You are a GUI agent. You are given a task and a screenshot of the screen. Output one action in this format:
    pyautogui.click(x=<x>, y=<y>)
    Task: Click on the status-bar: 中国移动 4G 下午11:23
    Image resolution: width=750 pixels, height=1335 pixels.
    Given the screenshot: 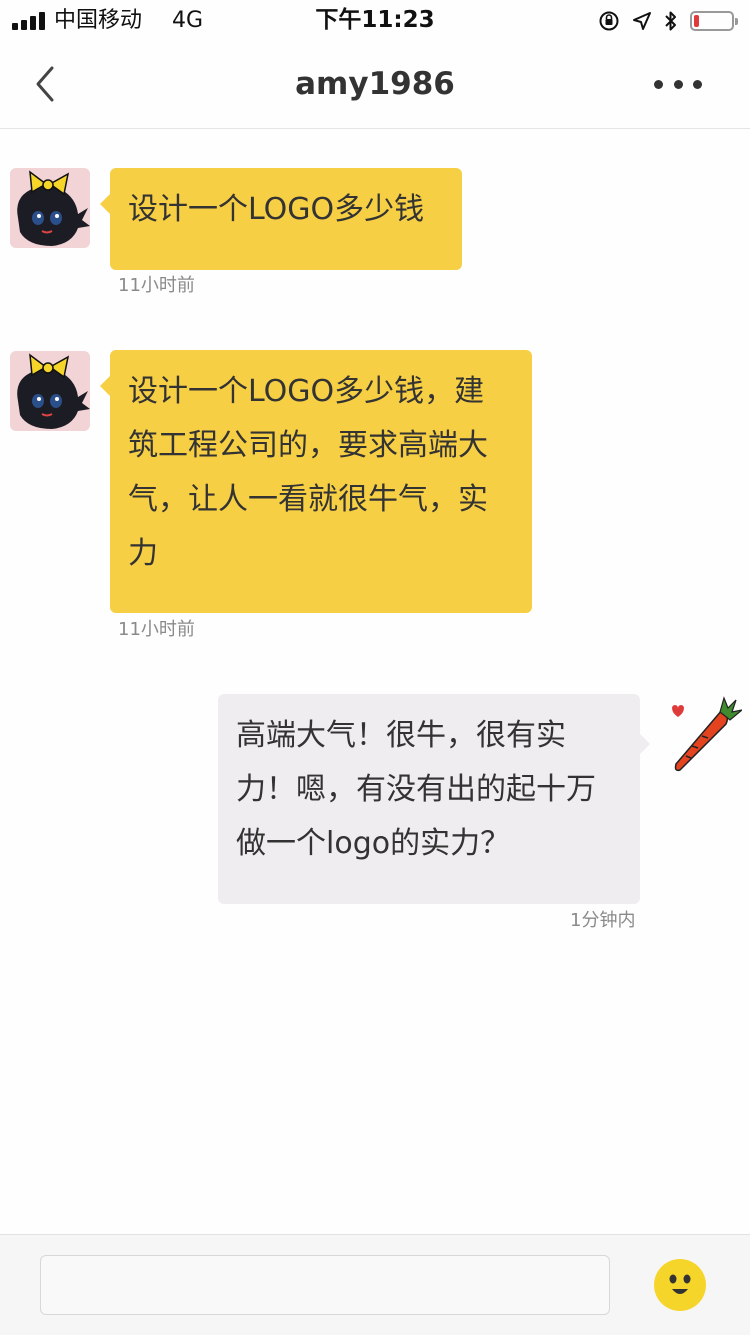 What is the action you would take?
    pyautogui.click(x=375, y=20)
    